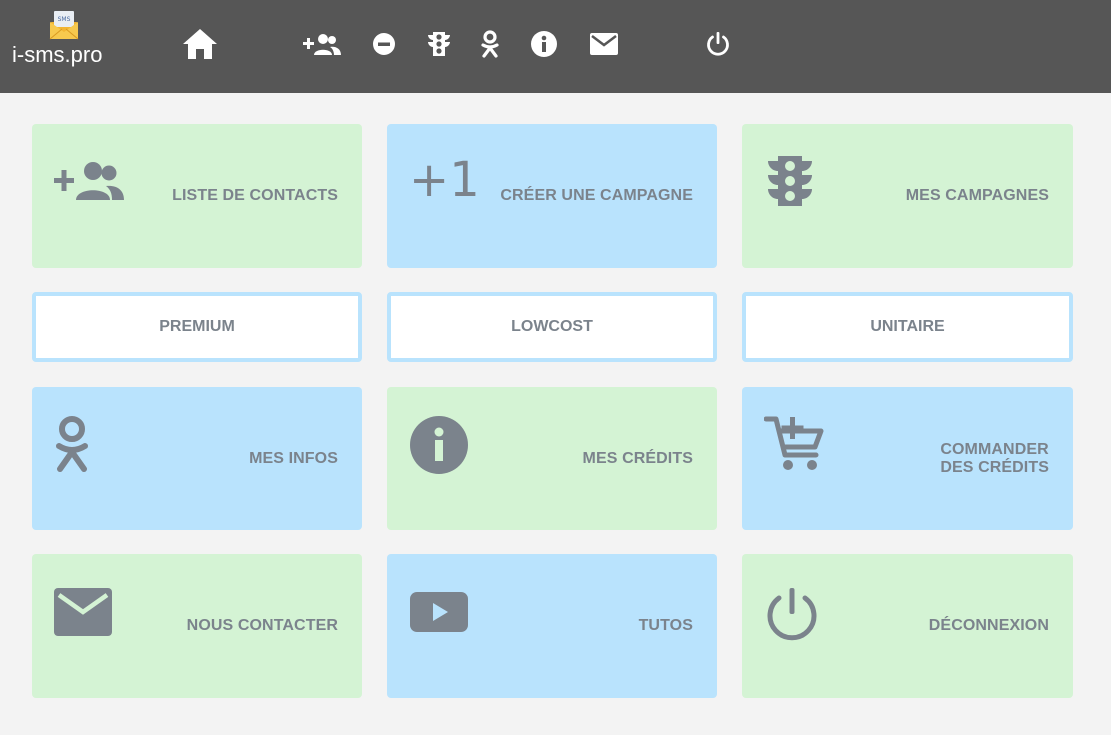 Image resolution: width=1111 pixels, height=735 pixels. What do you see at coordinates (988, 625) in the screenshot?
I see `tile-label: DÉCONNEXION` at bounding box center [988, 625].